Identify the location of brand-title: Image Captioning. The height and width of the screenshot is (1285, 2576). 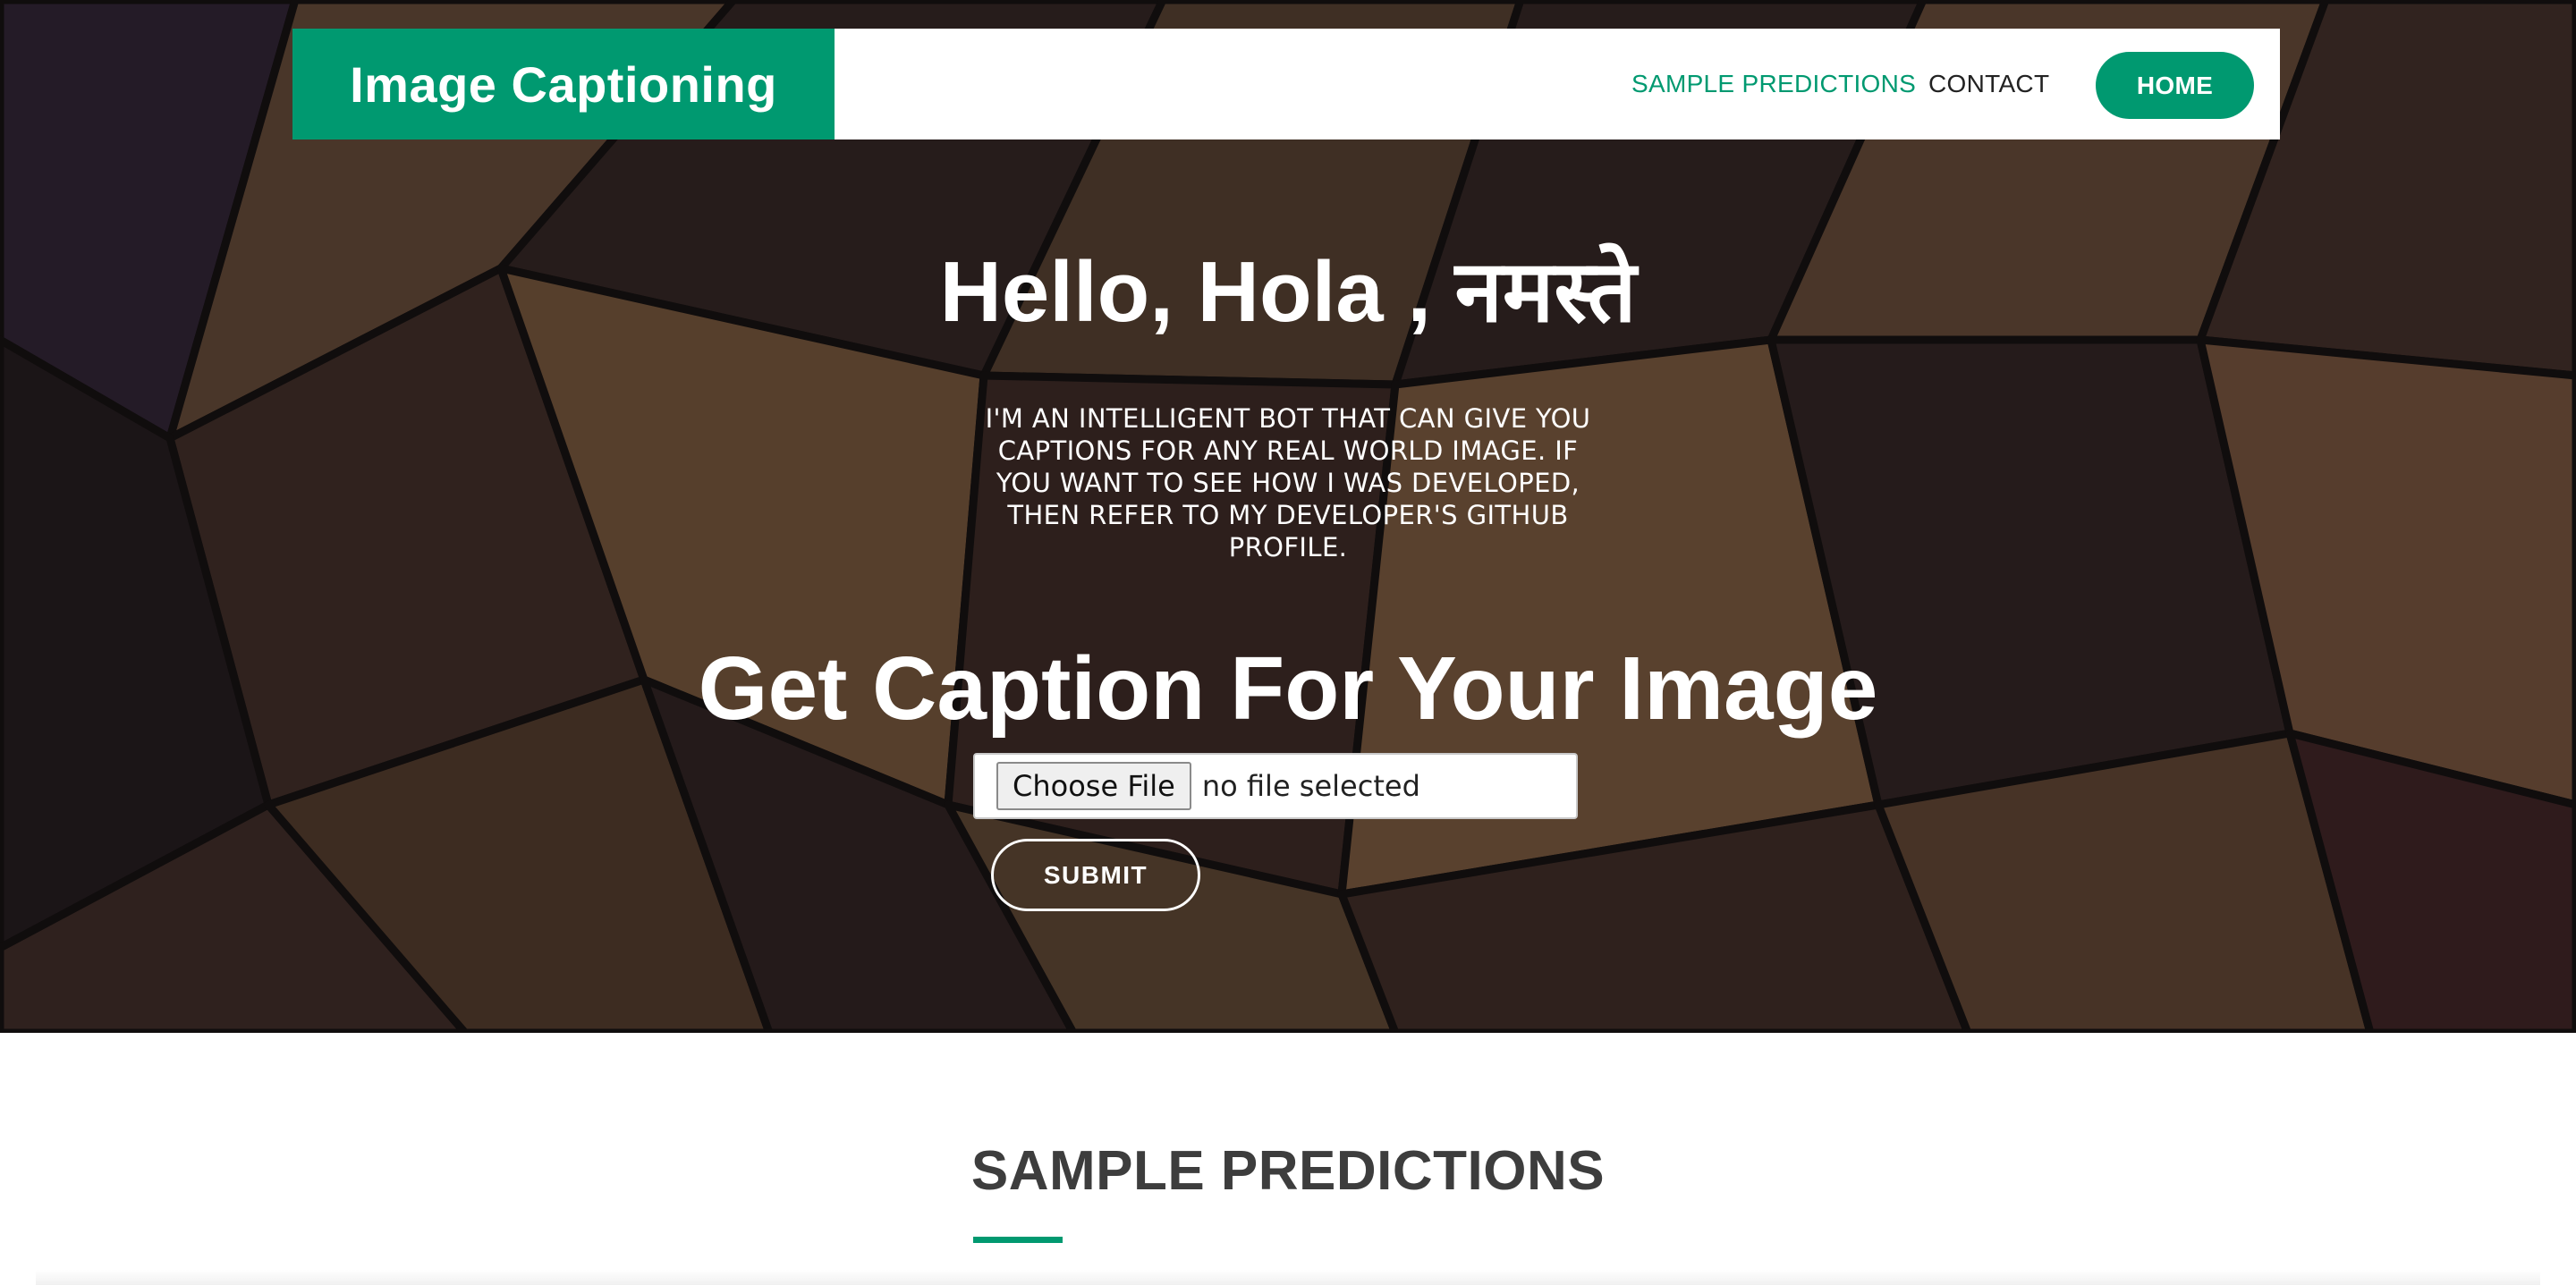
(563, 84).